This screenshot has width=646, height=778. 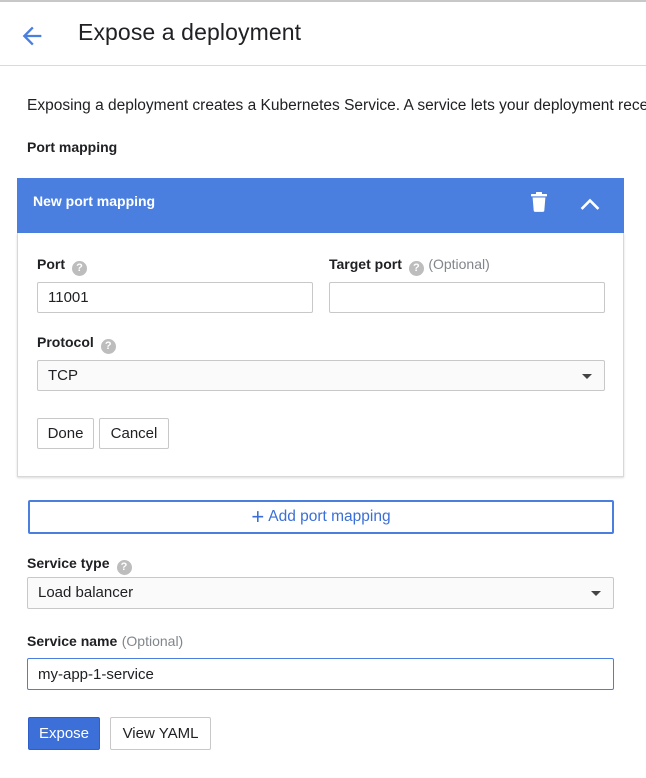 What do you see at coordinates (590, 204) in the screenshot?
I see `chevron-up-icon` at bounding box center [590, 204].